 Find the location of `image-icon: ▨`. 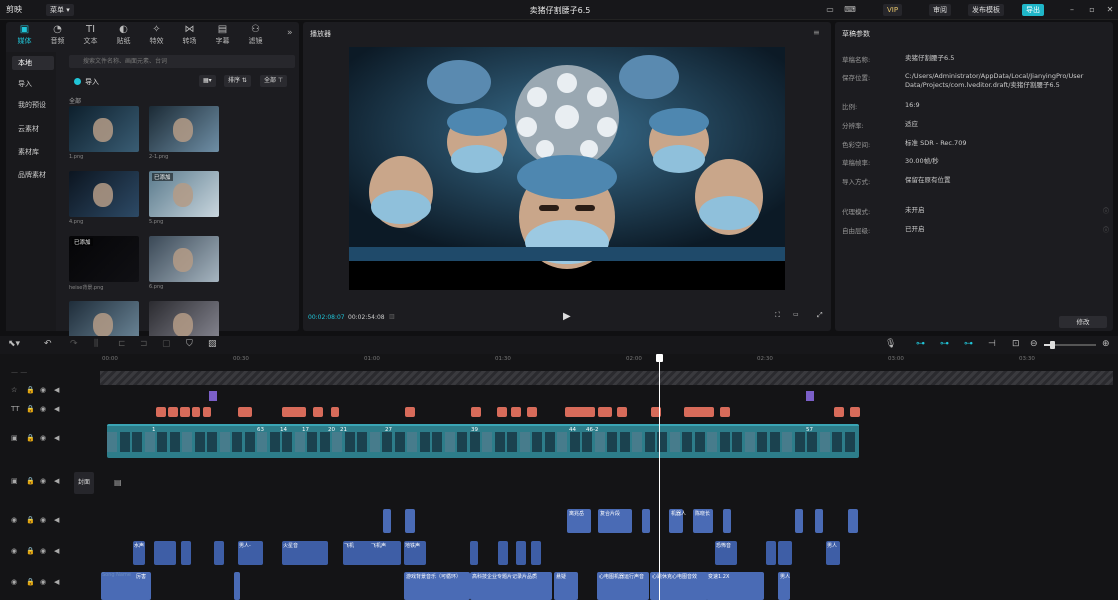

image-icon: ▨ is located at coordinates (212, 344).